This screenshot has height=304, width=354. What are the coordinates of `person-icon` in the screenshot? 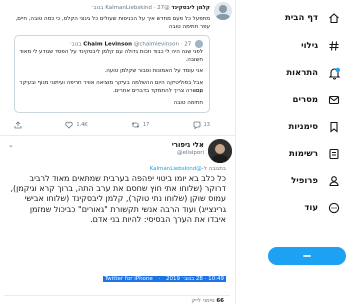 It's located at (334, 181).